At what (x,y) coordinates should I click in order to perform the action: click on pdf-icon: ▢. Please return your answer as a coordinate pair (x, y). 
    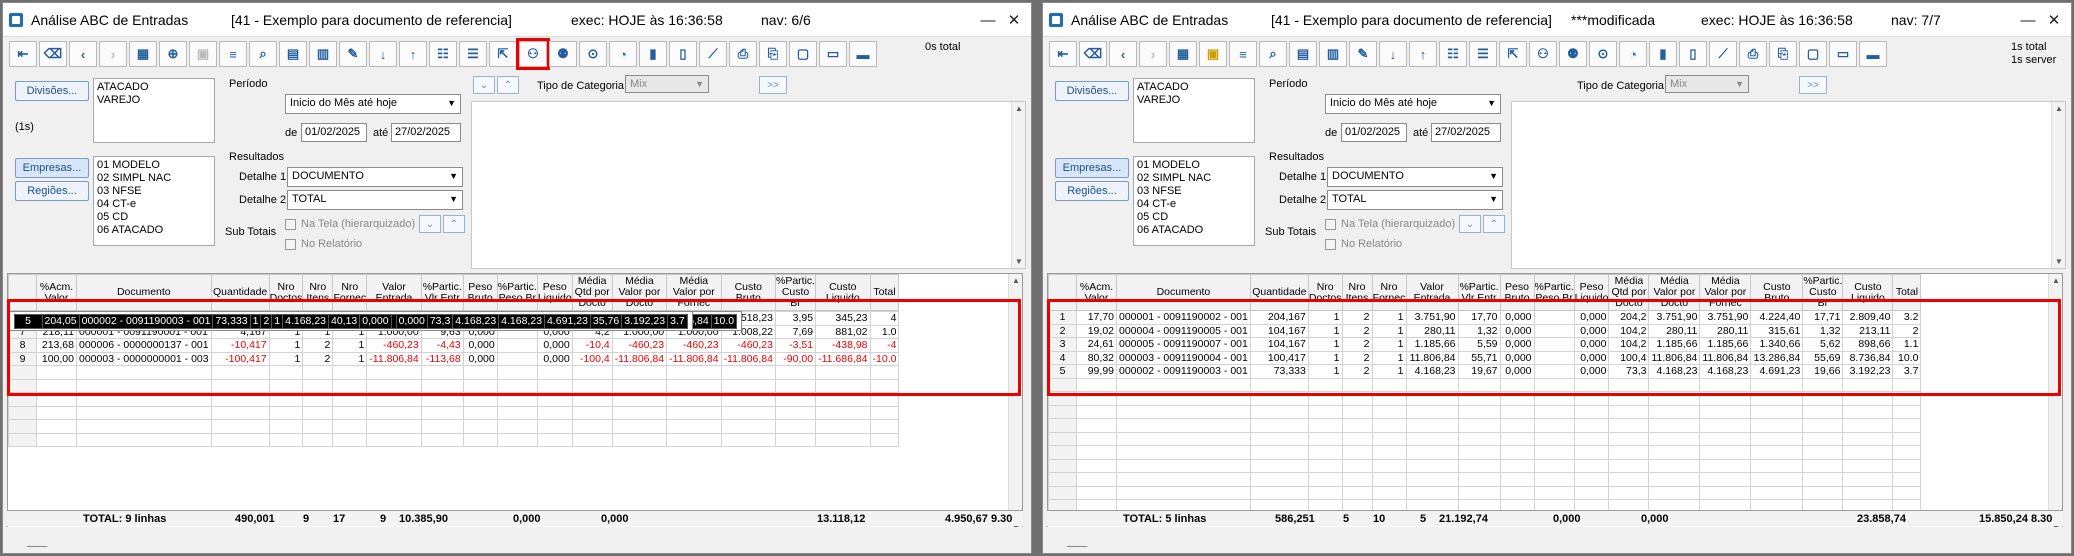
    Looking at the image, I should click on (1813, 54).